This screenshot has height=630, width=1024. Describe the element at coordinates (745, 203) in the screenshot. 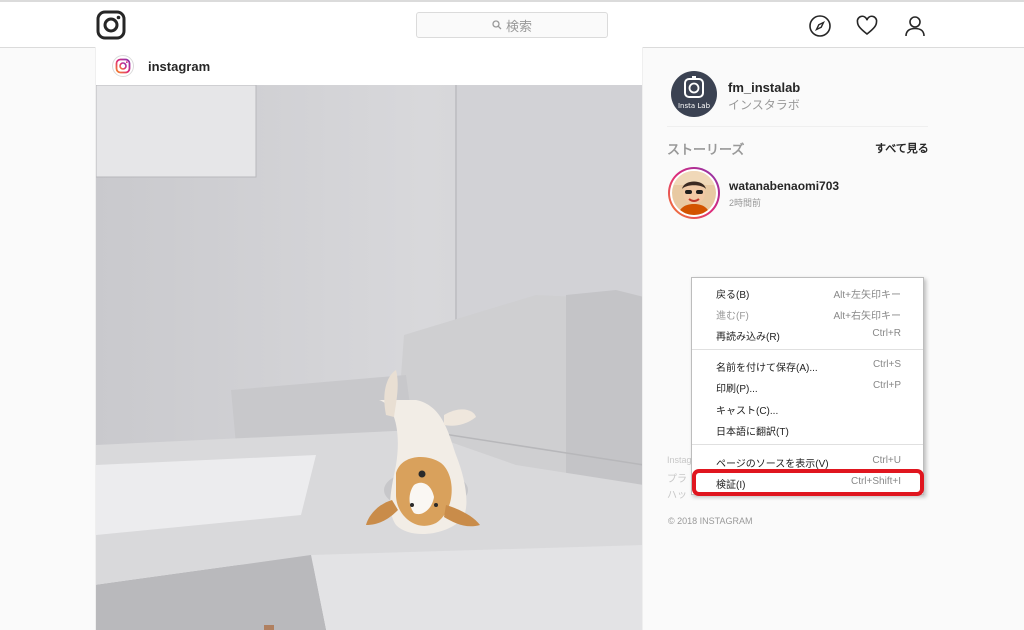

I see `story-time: 2時間前` at that location.